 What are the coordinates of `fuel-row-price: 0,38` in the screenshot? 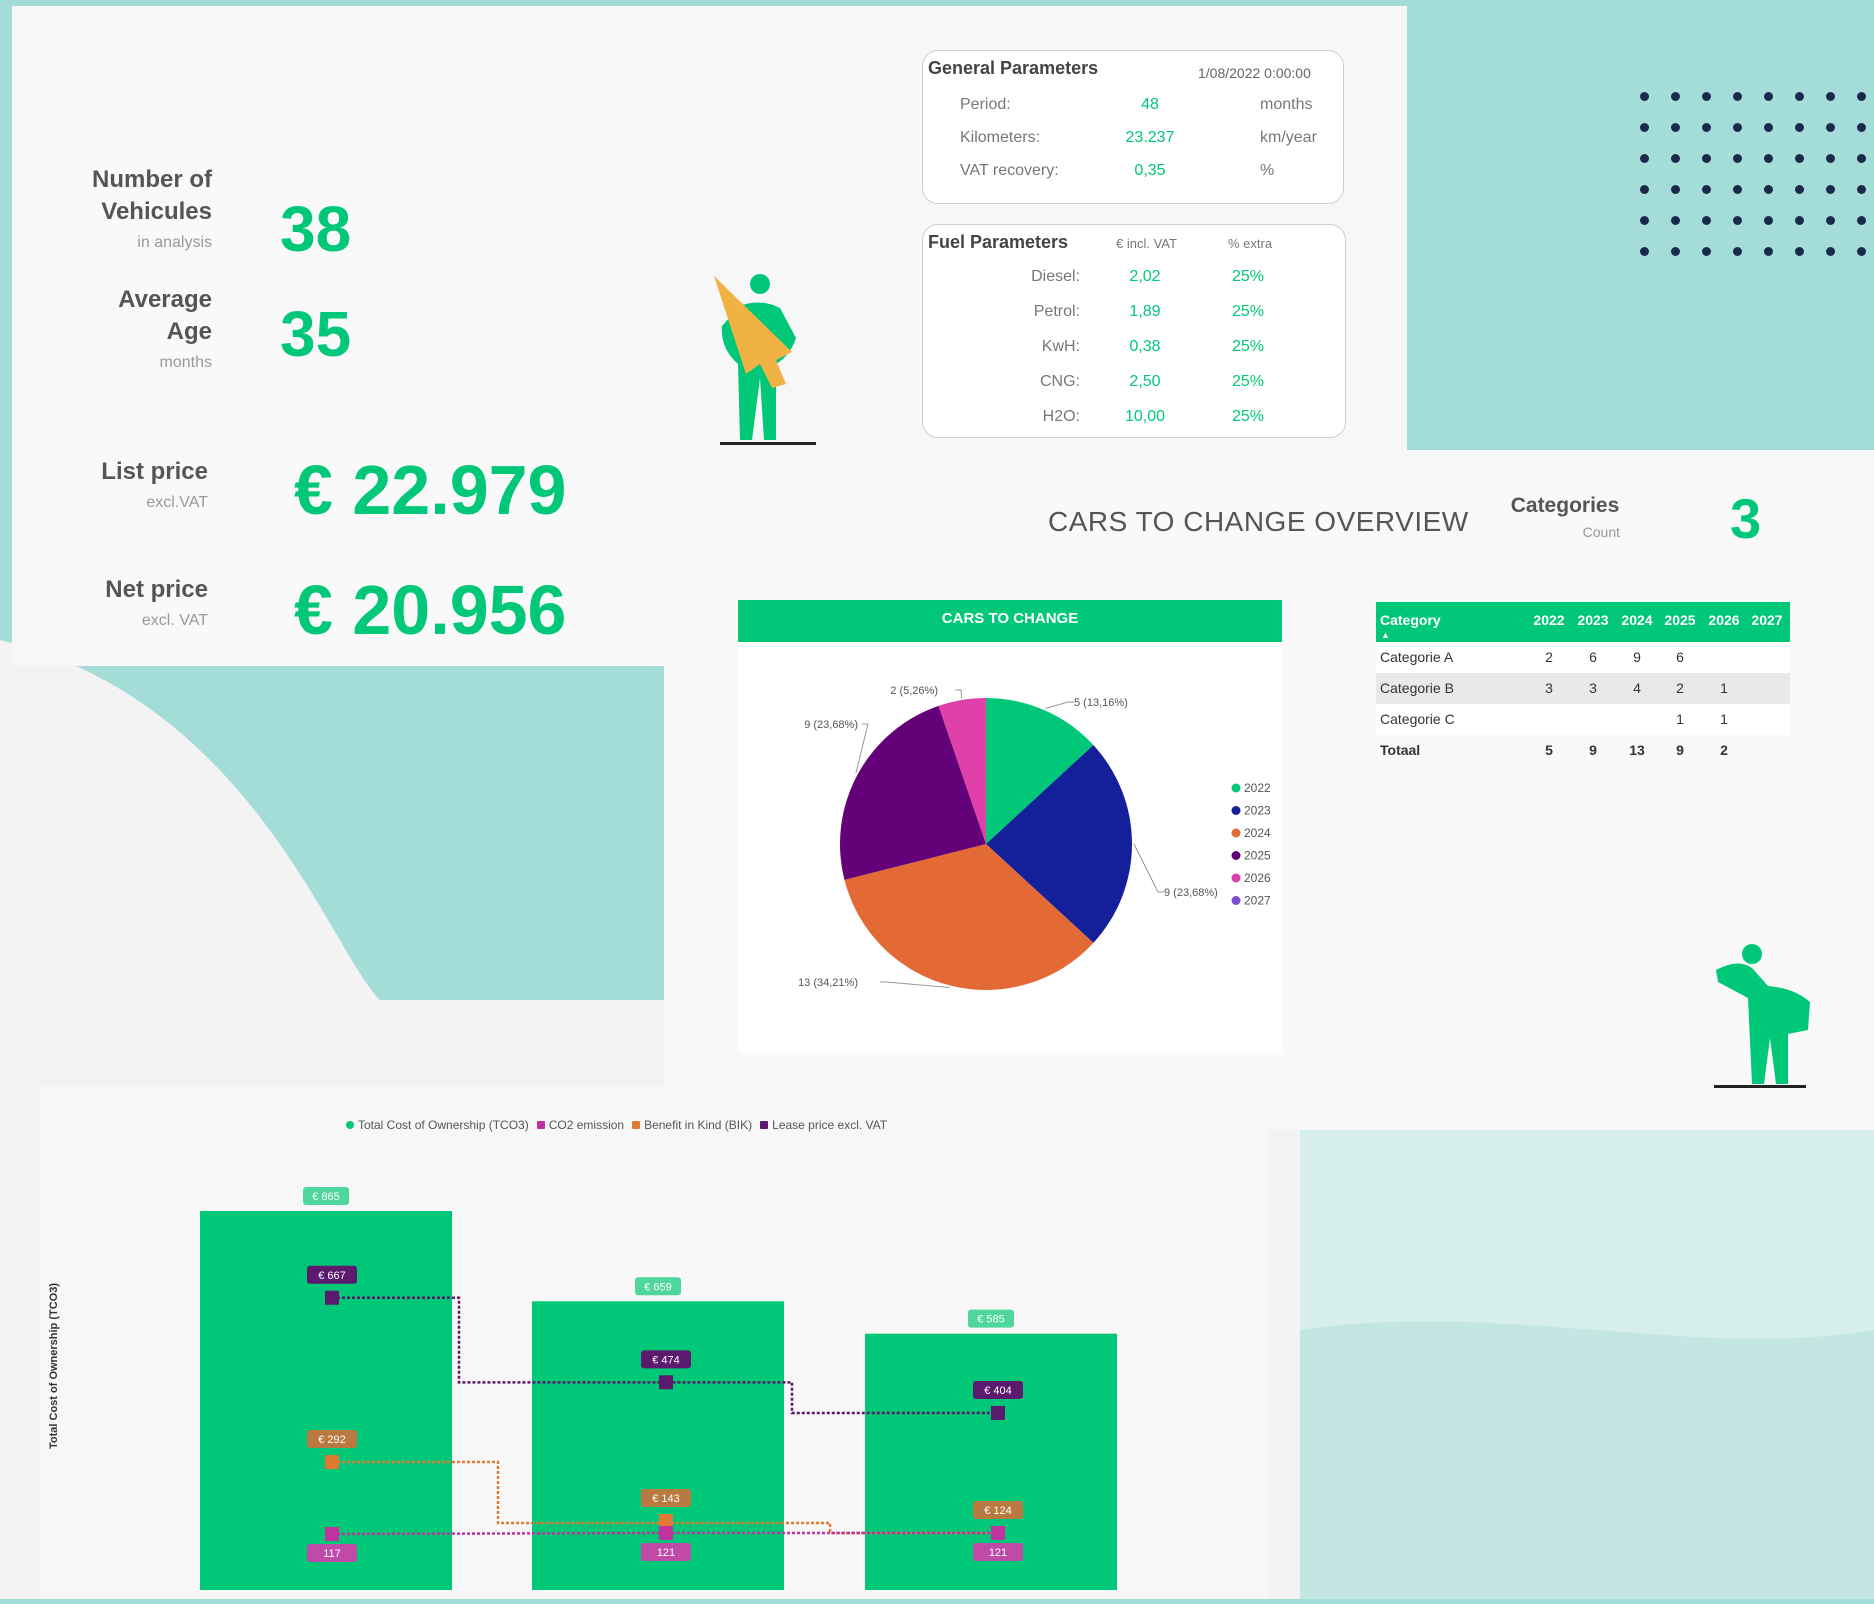 It's located at (1145, 346).